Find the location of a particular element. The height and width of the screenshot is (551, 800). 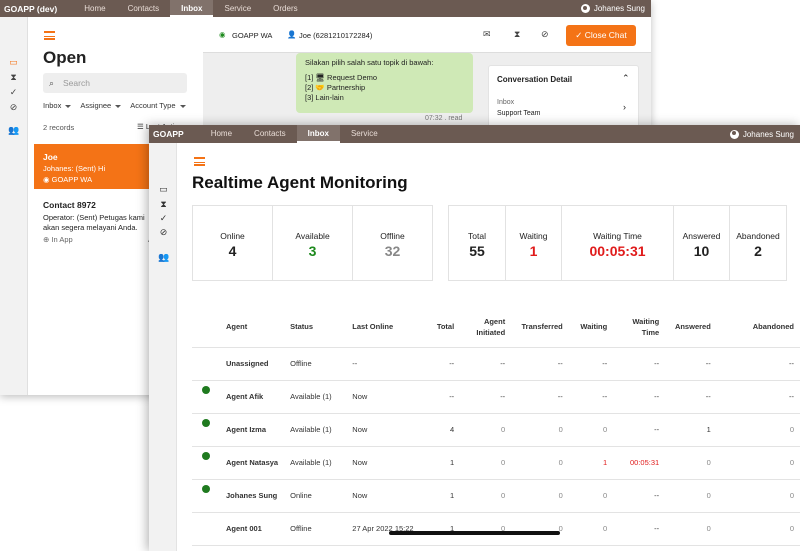

col-header-status: Status is located at coordinates (315, 327).